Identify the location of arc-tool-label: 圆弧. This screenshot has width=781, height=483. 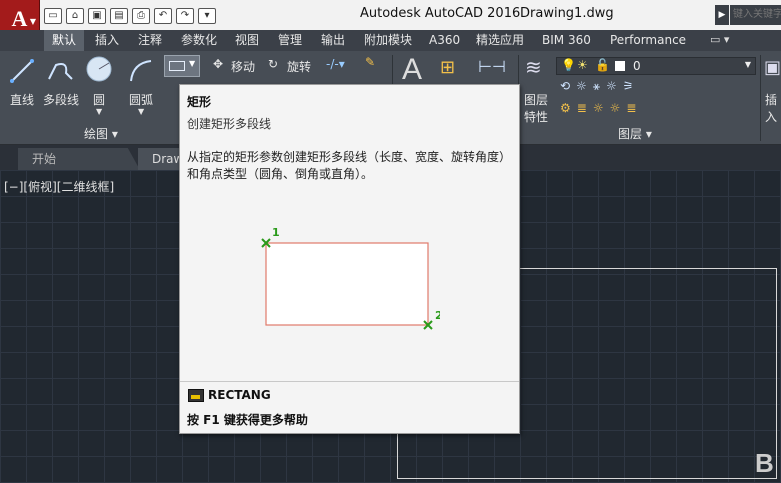
(141, 99).